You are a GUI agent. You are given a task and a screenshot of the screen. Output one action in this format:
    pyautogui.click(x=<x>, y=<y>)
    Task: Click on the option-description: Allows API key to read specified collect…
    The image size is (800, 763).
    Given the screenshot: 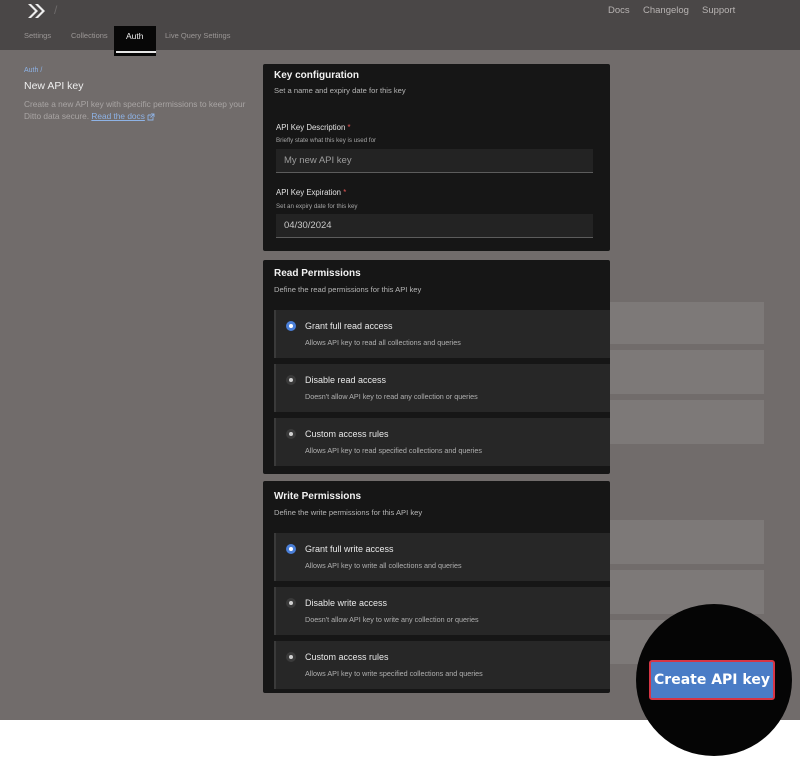 What is the action you would take?
    pyautogui.click(x=393, y=450)
    